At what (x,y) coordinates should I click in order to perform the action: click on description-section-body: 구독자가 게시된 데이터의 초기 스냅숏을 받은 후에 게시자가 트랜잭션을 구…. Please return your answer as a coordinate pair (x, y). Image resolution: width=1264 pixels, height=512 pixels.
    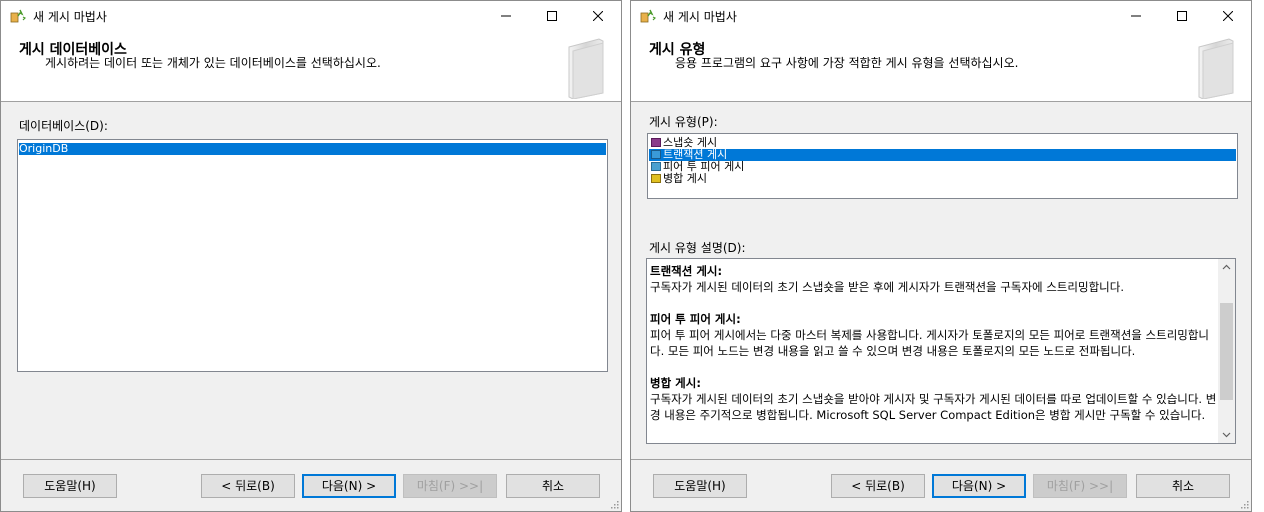
    Looking at the image, I should click on (887, 287).